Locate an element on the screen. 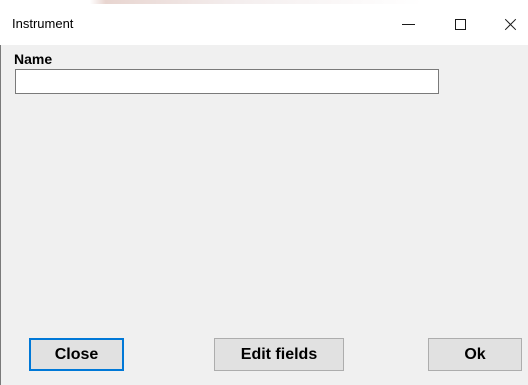  close-button: Close is located at coordinates (76, 354).